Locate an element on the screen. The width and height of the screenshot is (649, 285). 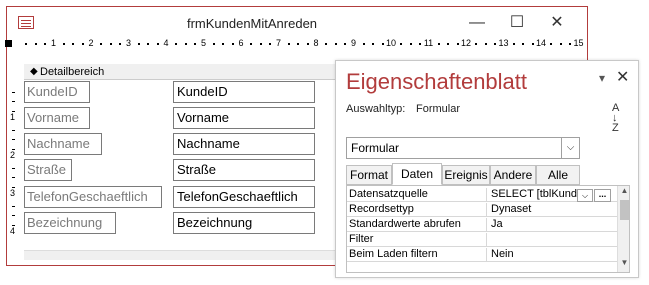
property-row: Beim Laden filtern Nein is located at coordinates (482, 255).